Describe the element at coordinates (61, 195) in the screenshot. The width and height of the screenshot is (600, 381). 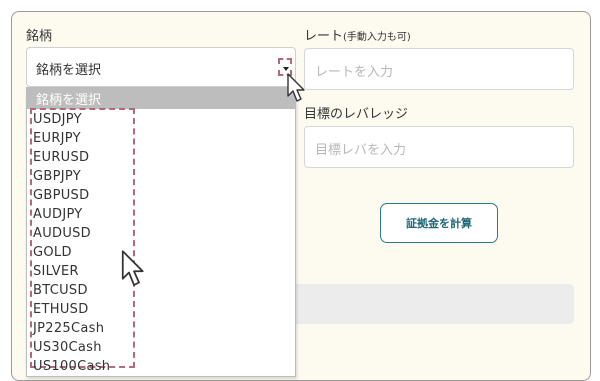
I see `option-gbpusd: GBPUSD` at that location.